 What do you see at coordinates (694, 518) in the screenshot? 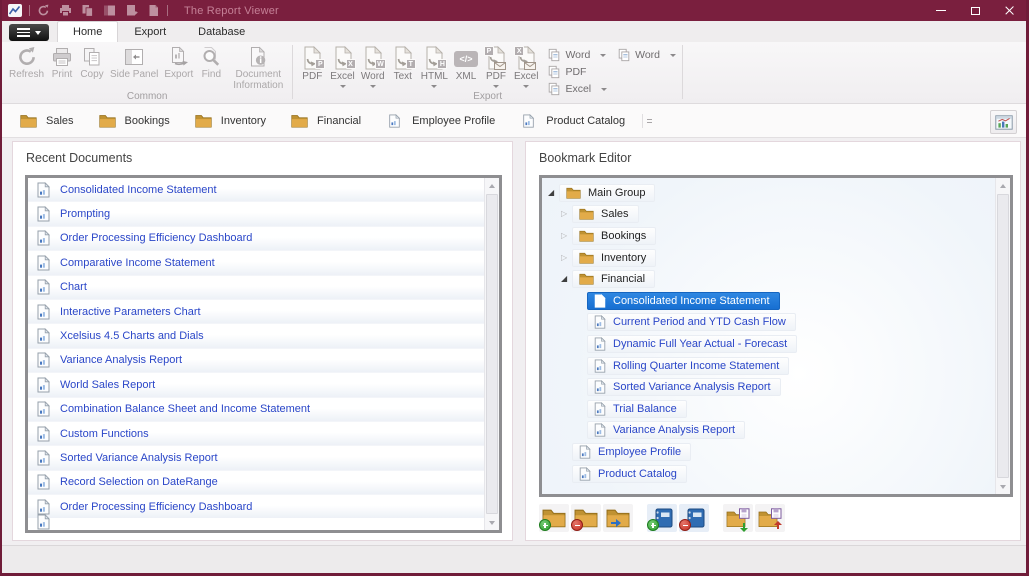
I see `bookmark-toolbar-remove-bookmark` at bounding box center [694, 518].